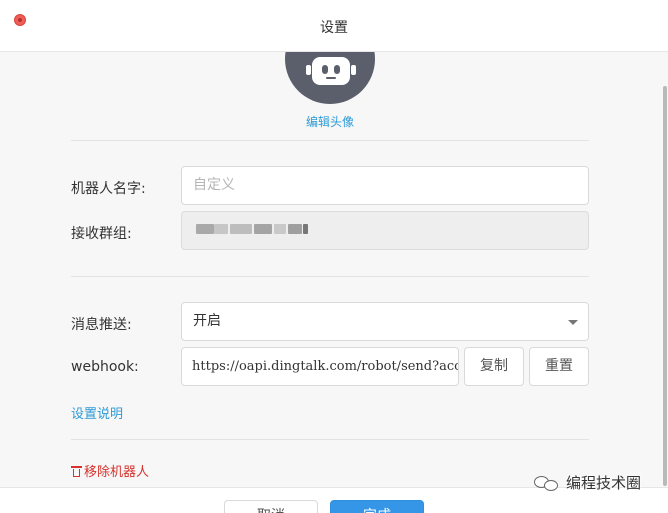 The width and height of the screenshot is (668, 513). I want to click on robot-avatar-icon, so click(331, 71).